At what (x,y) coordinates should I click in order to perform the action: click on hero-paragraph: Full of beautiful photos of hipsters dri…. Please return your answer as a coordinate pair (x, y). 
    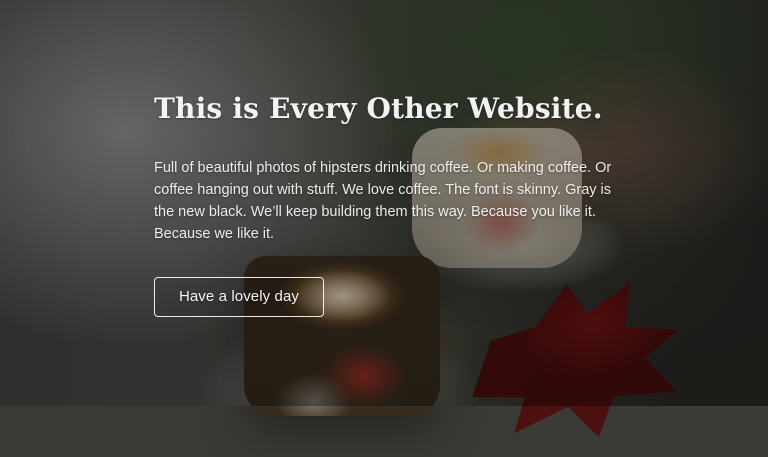
    Looking at the image, I should click on (383, 200).